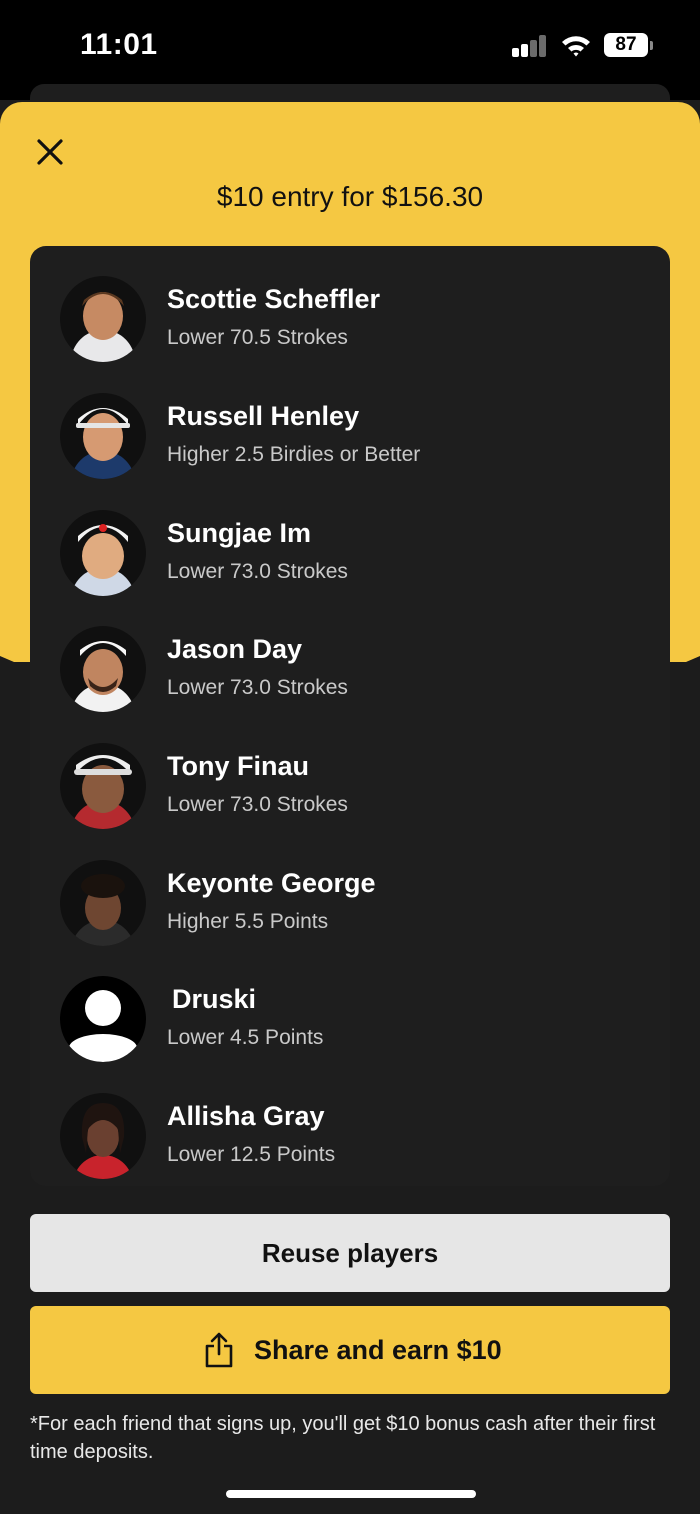 This screenshot has height=1514, width=700. I want to click on battery-nub, so click(651, 45).